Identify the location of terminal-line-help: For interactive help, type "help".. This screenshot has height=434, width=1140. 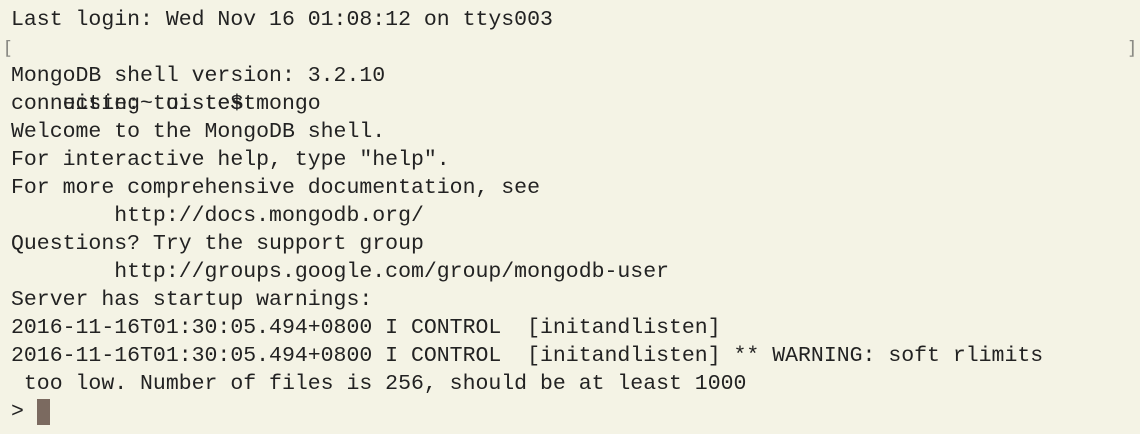
(230, 160).